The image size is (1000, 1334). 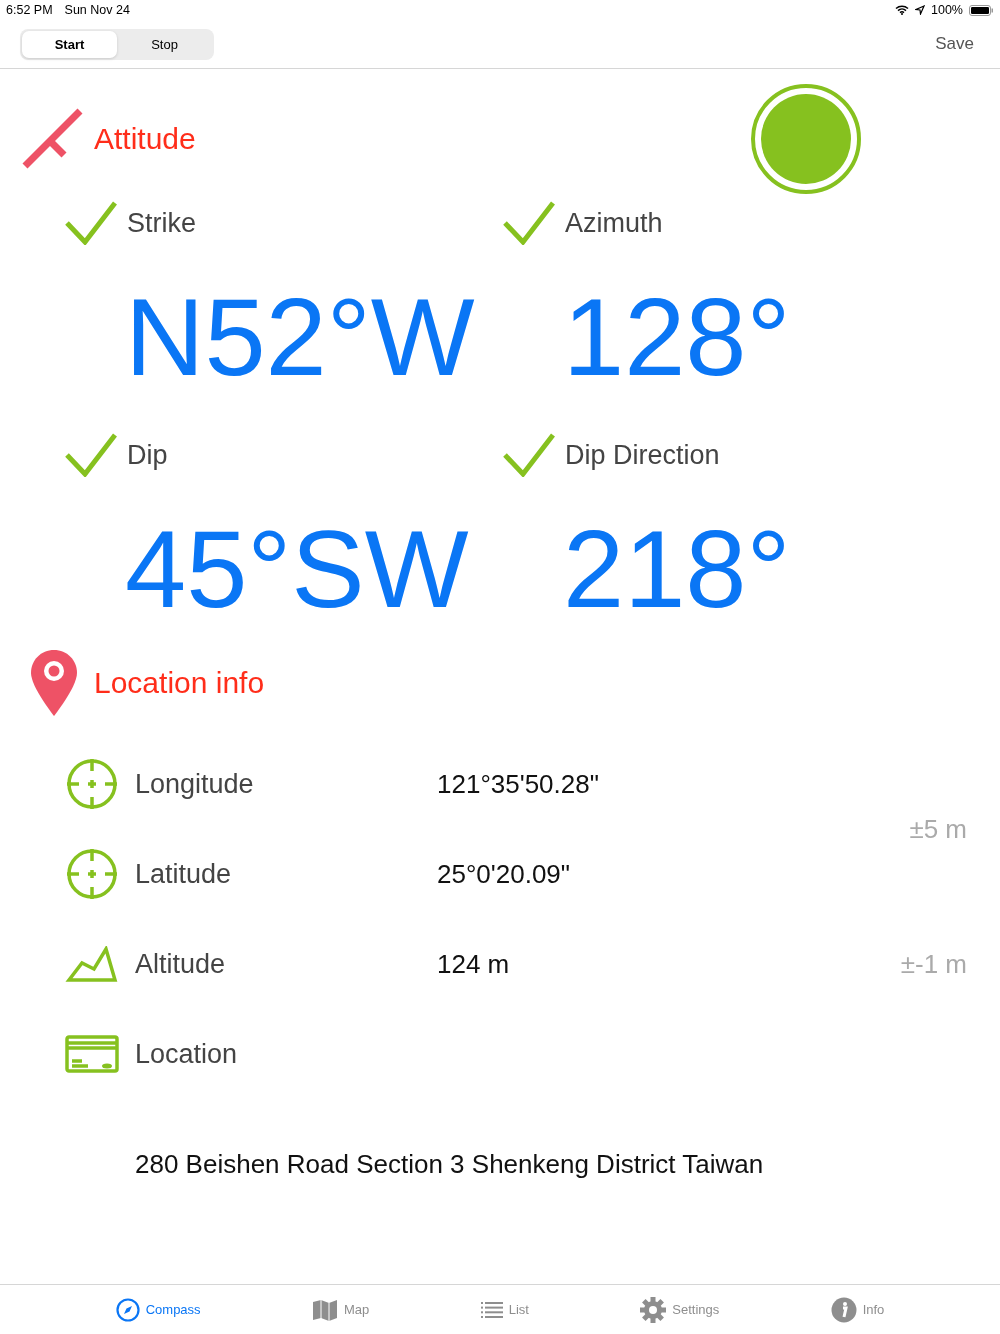 I want to click on status-indicator-icon, so click(x=806, y=139).